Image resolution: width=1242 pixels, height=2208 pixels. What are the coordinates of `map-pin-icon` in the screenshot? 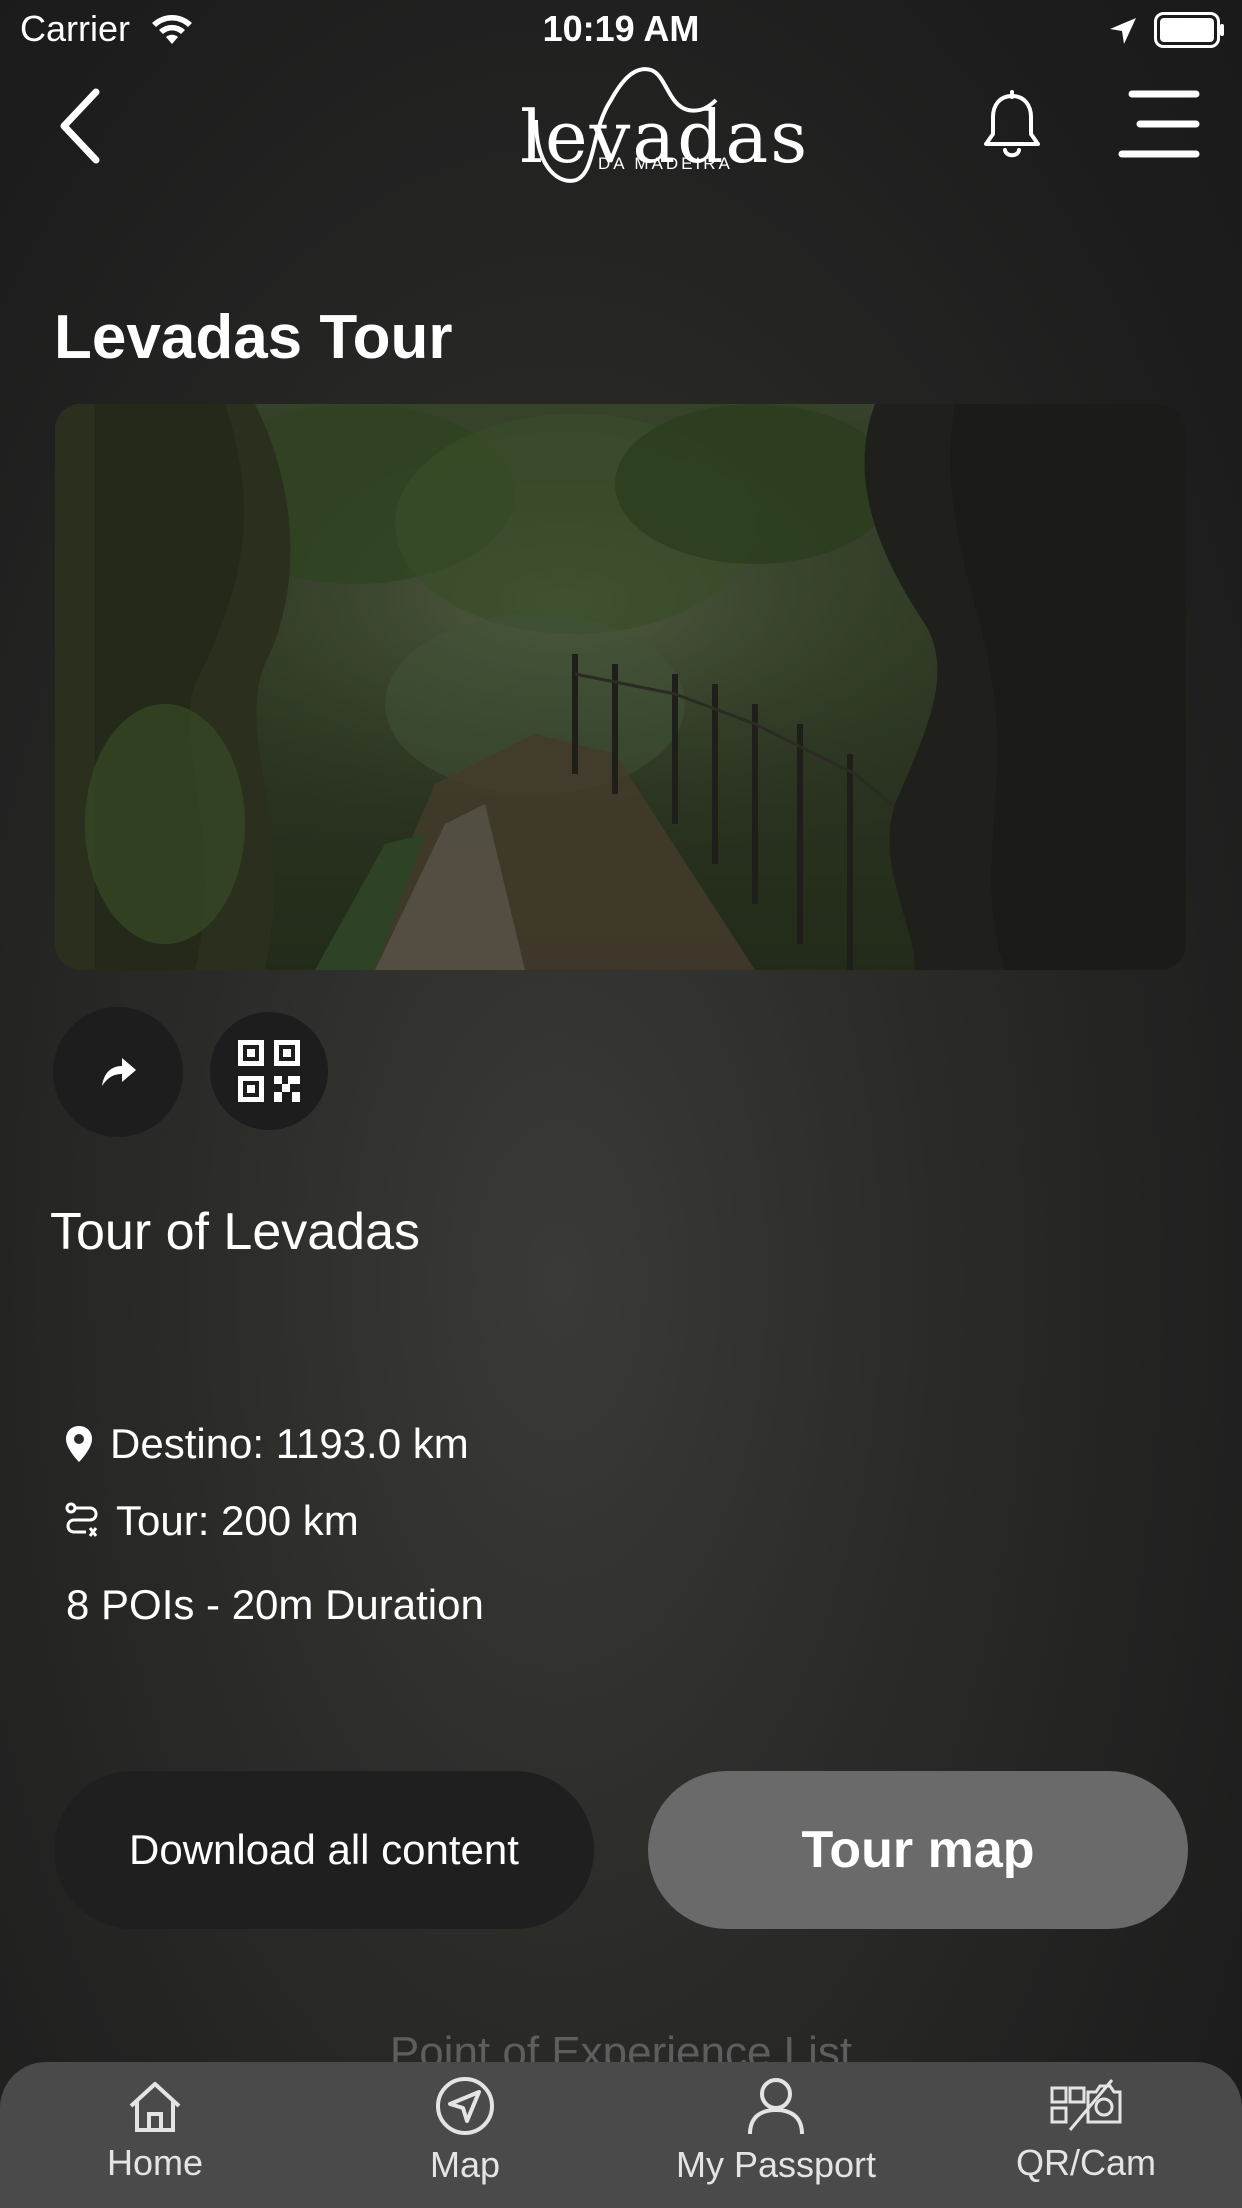 It's located at (79, 1444).